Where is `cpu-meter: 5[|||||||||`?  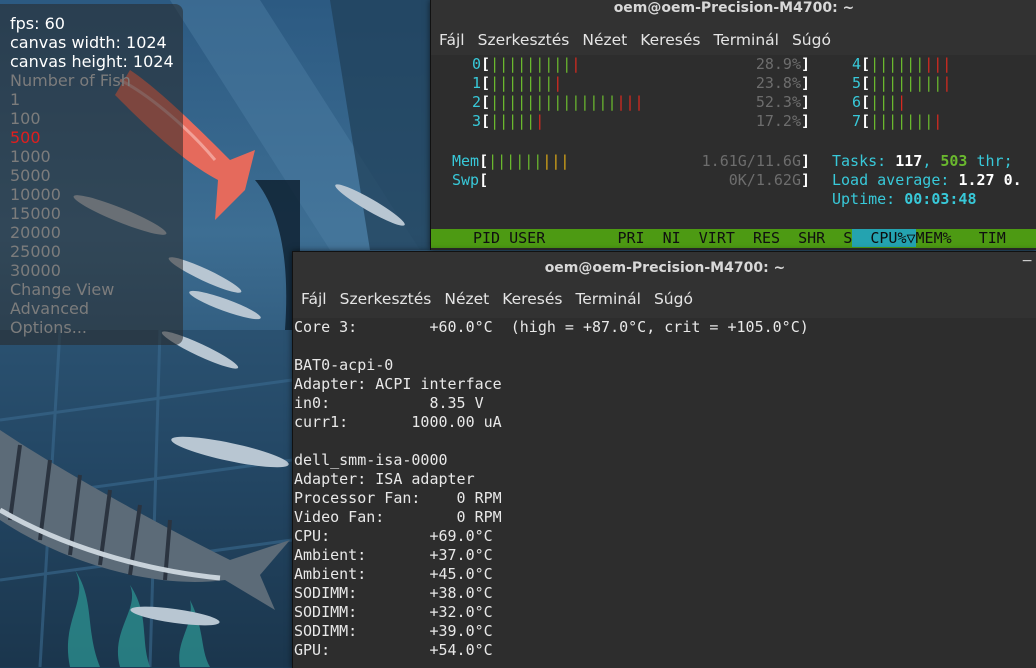
cpu-meter: 5[||||||||| is located at coordinates (901, 83).